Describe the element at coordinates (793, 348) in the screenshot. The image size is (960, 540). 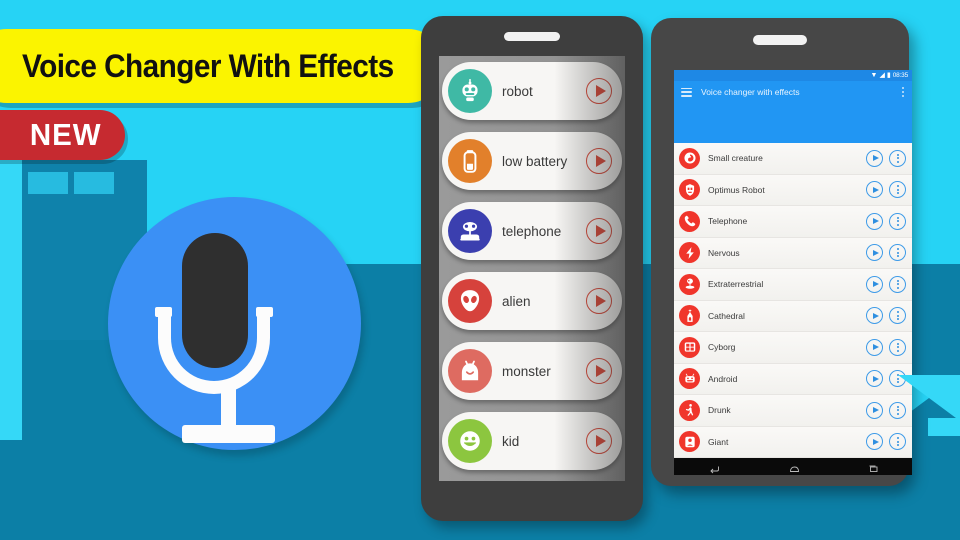
I see `table-row: Cyborg` at that location.